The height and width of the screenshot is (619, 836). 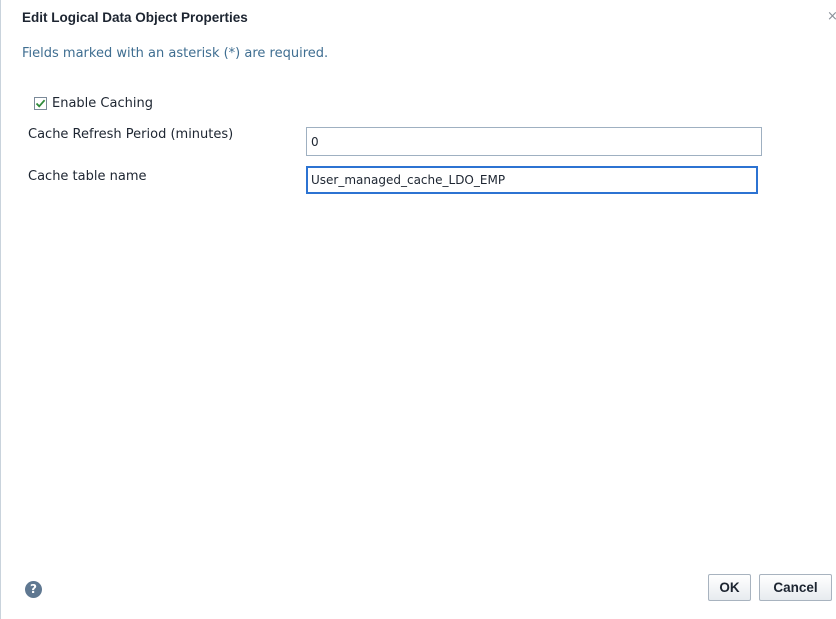 What do you see at coordinates (87, 176) in the screenshot?
I see `cache-table-name-label: Cache table name` at bounding box center [87, 176].